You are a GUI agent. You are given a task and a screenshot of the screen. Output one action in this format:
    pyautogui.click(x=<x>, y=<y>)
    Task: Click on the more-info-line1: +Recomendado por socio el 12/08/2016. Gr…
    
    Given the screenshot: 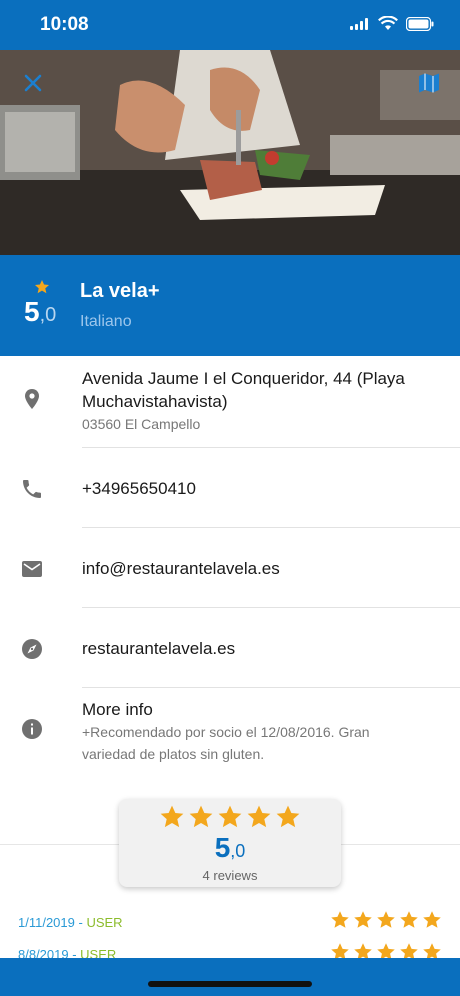 What is the action you would take?
    pyautogui.click(x=226, y=732)
    